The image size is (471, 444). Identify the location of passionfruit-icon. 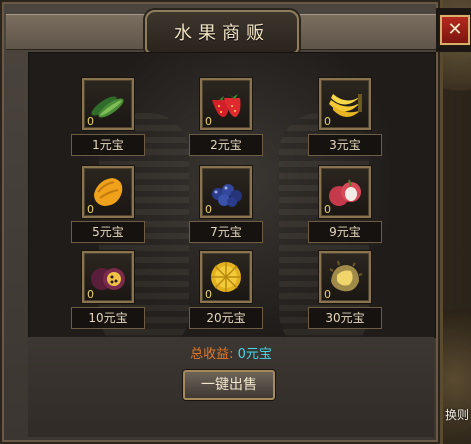
(108, 279).